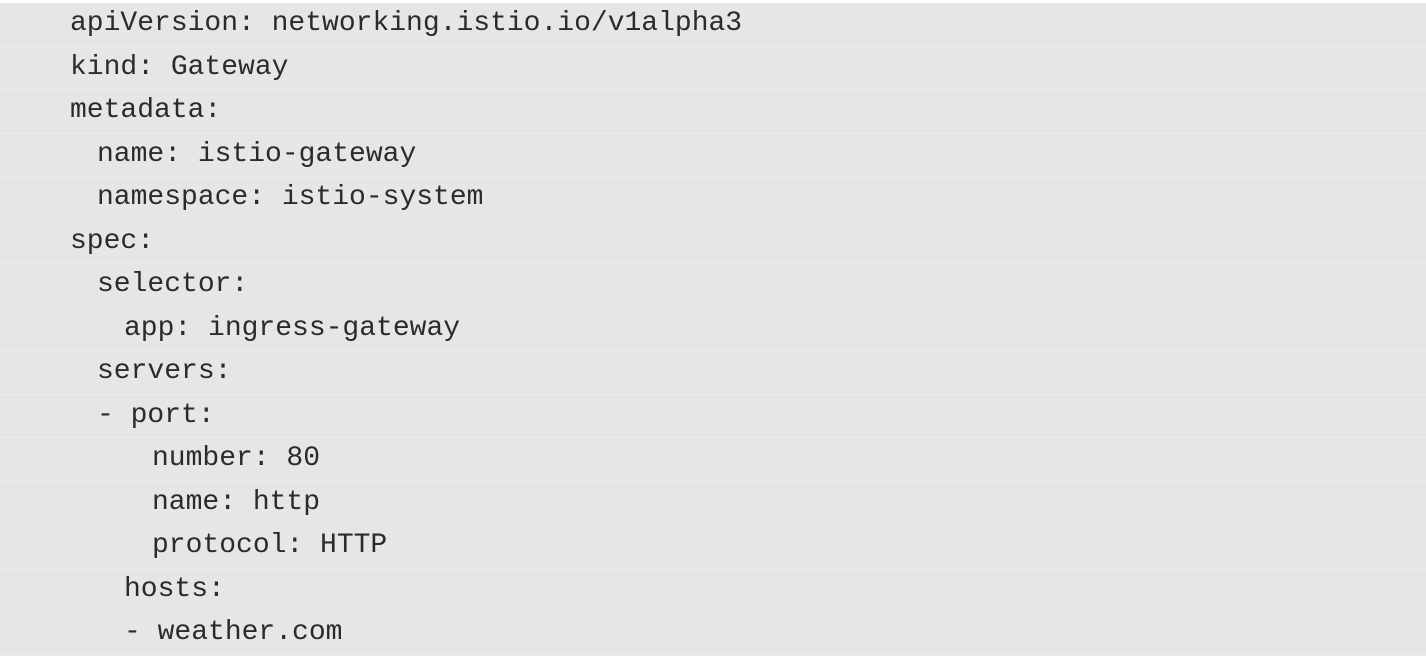 The image size is (1426, 656). I want to click on code-line: - port:, so click(713, 416).